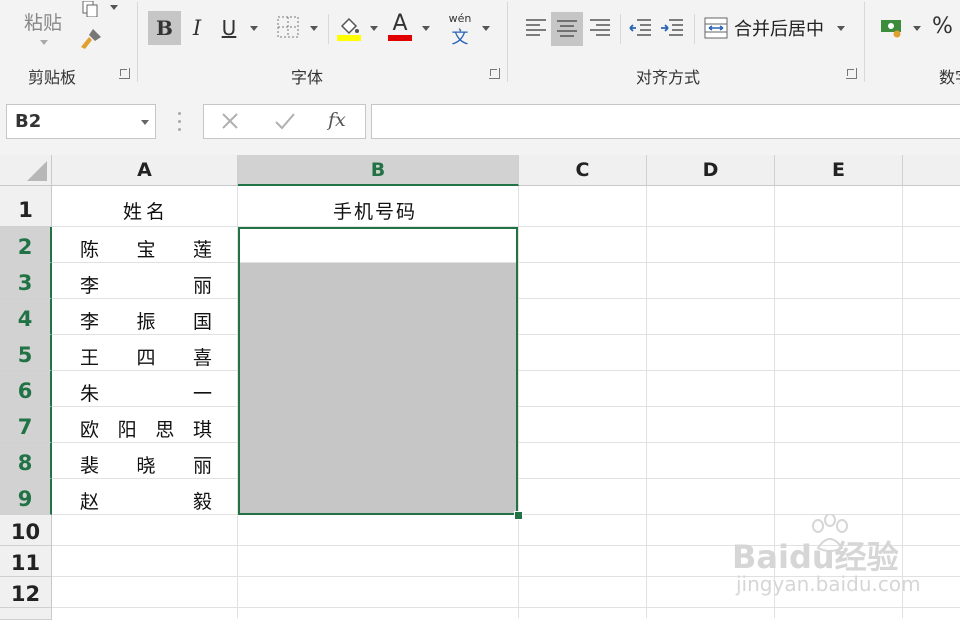  What do you see at coordinates (665, 121) in the screenshot?
I see `formula-input` at bounding box center [665, 121].